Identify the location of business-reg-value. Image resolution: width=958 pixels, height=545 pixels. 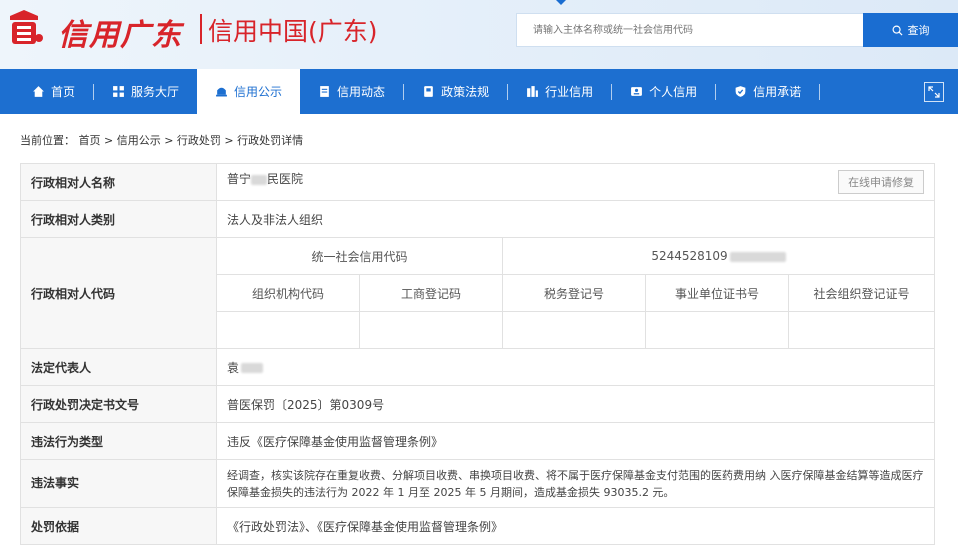
(431, 330).